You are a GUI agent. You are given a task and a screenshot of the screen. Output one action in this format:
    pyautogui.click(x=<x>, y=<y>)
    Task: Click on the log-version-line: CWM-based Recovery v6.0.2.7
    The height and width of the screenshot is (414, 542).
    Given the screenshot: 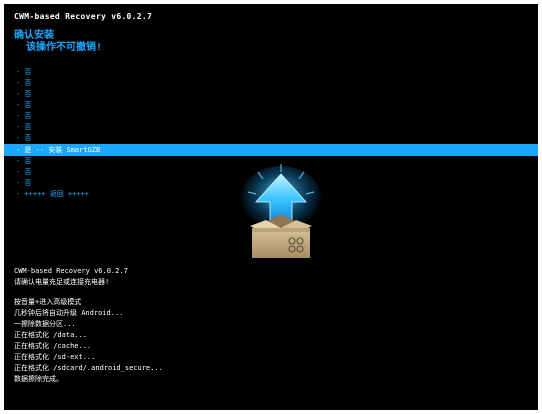 What is the action you would take?
    pyautogui.click(x=71, y=271)
    